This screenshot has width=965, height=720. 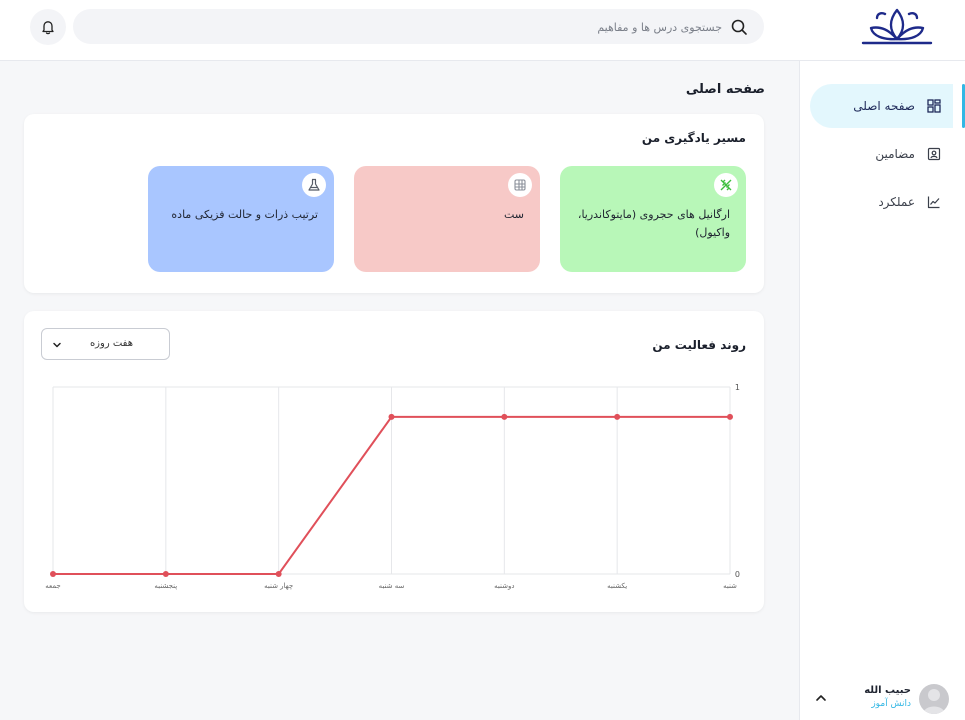 I want to click on sidebar-item-label: صفحه اصلی, so click(x=884, y=106).